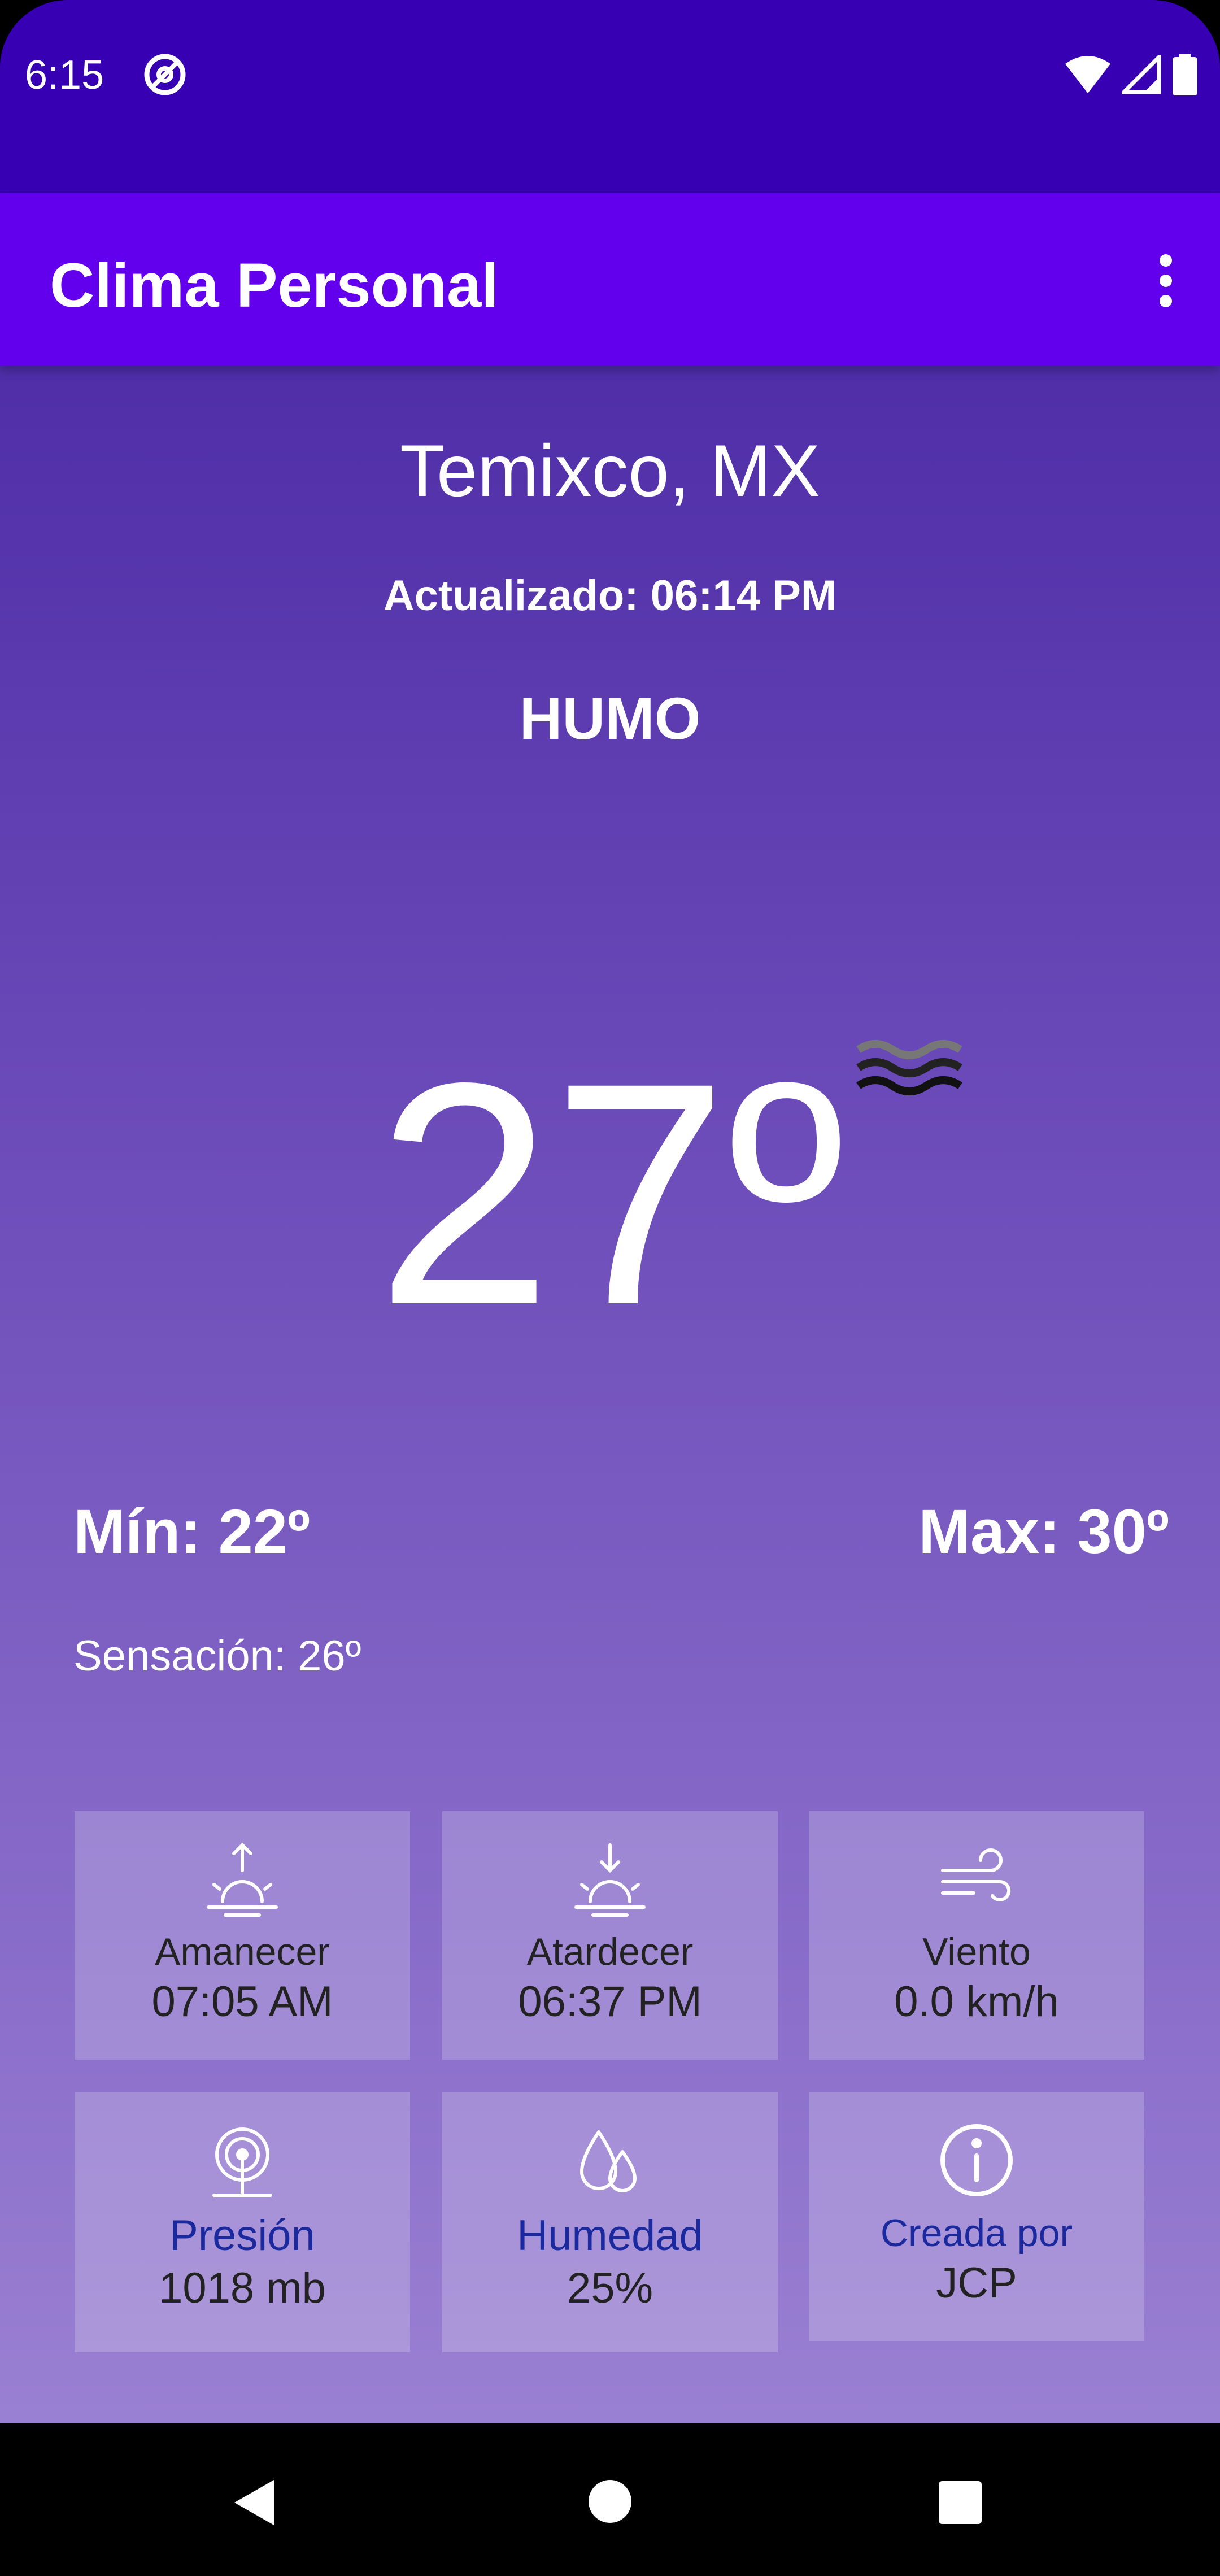  Describe the element at coordinates (1165, 281) in the screenshot. I see `more-options-icon` at that location.